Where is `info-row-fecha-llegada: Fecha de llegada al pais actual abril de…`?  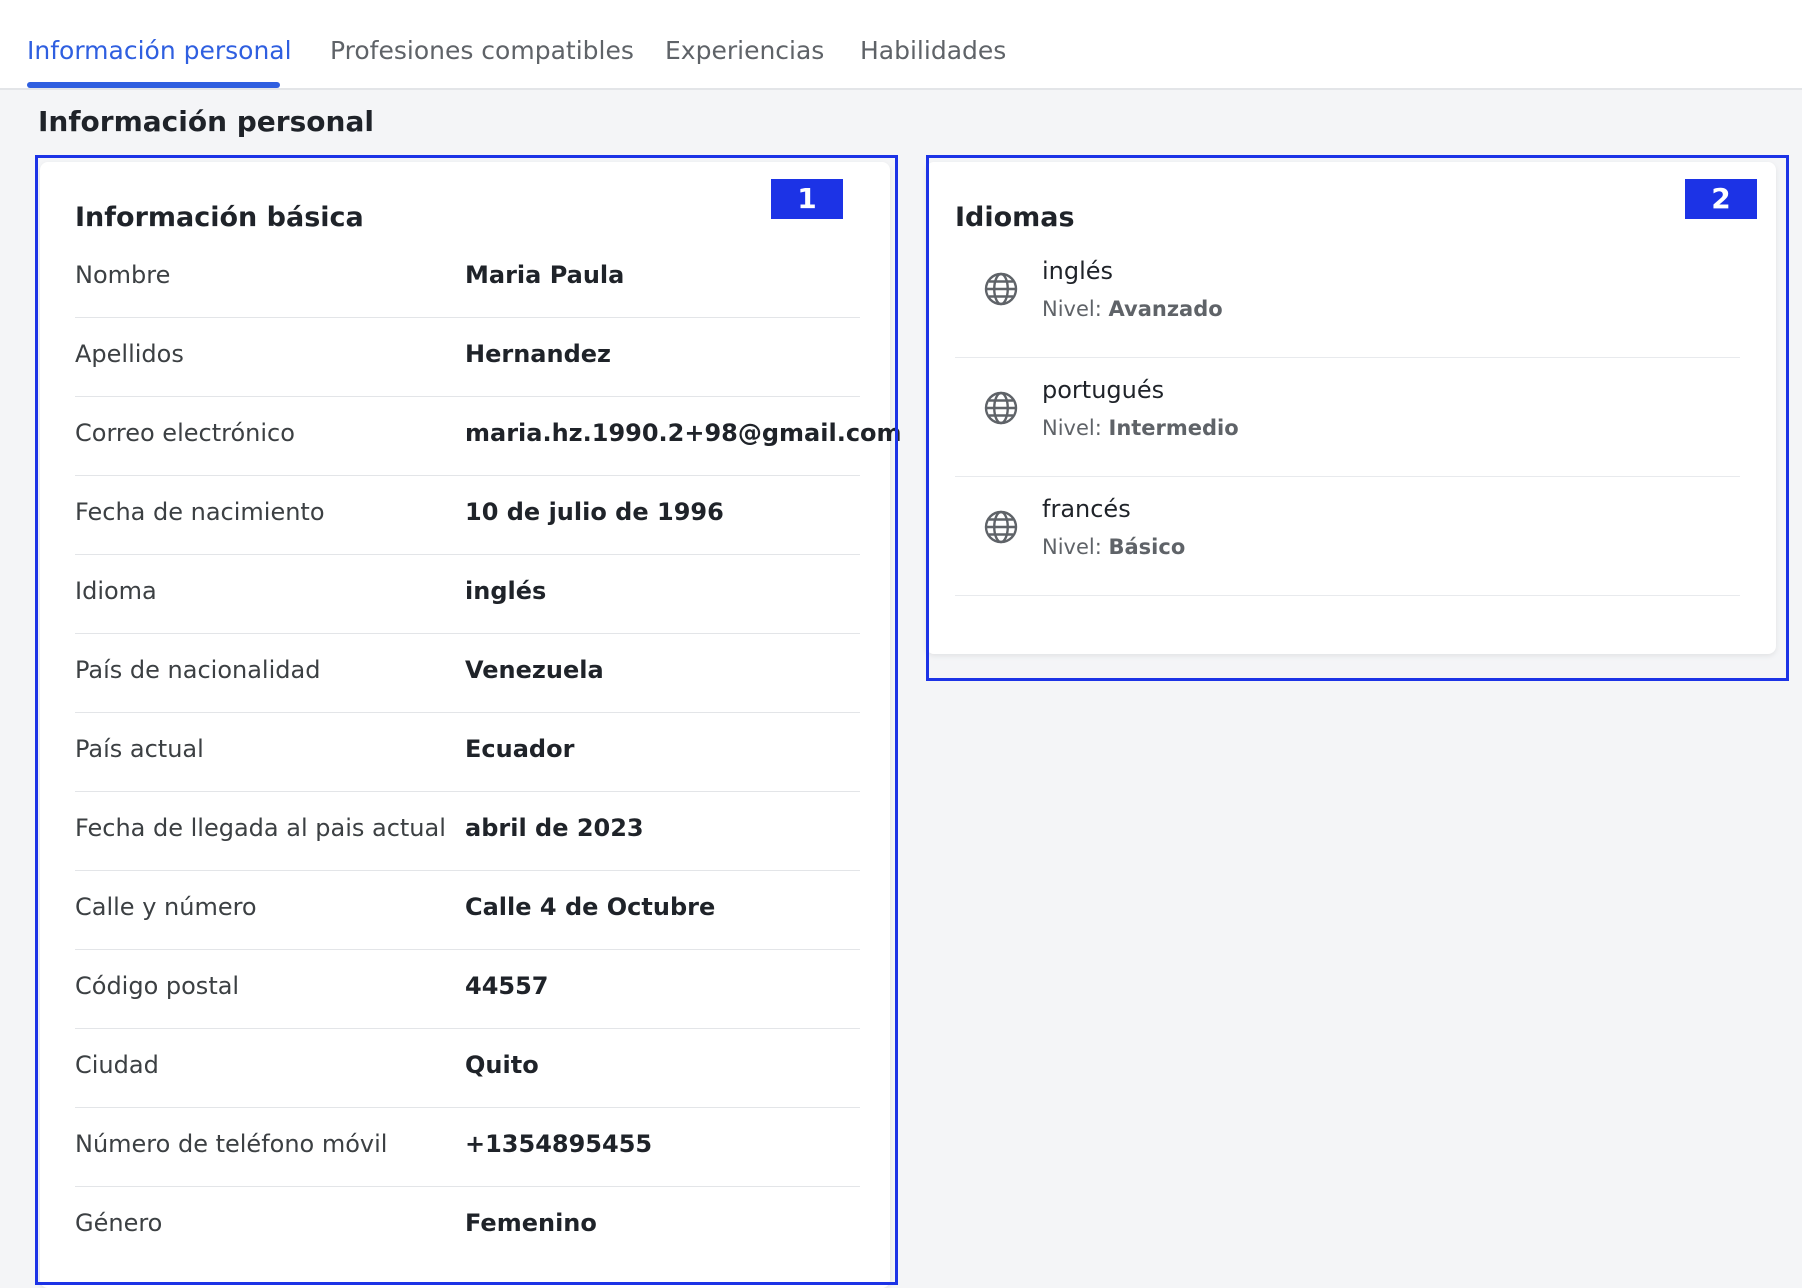 info-row-fecha-llegada: Fecha de llegada al pais actual abril de… is located at coordinates (467, 831).